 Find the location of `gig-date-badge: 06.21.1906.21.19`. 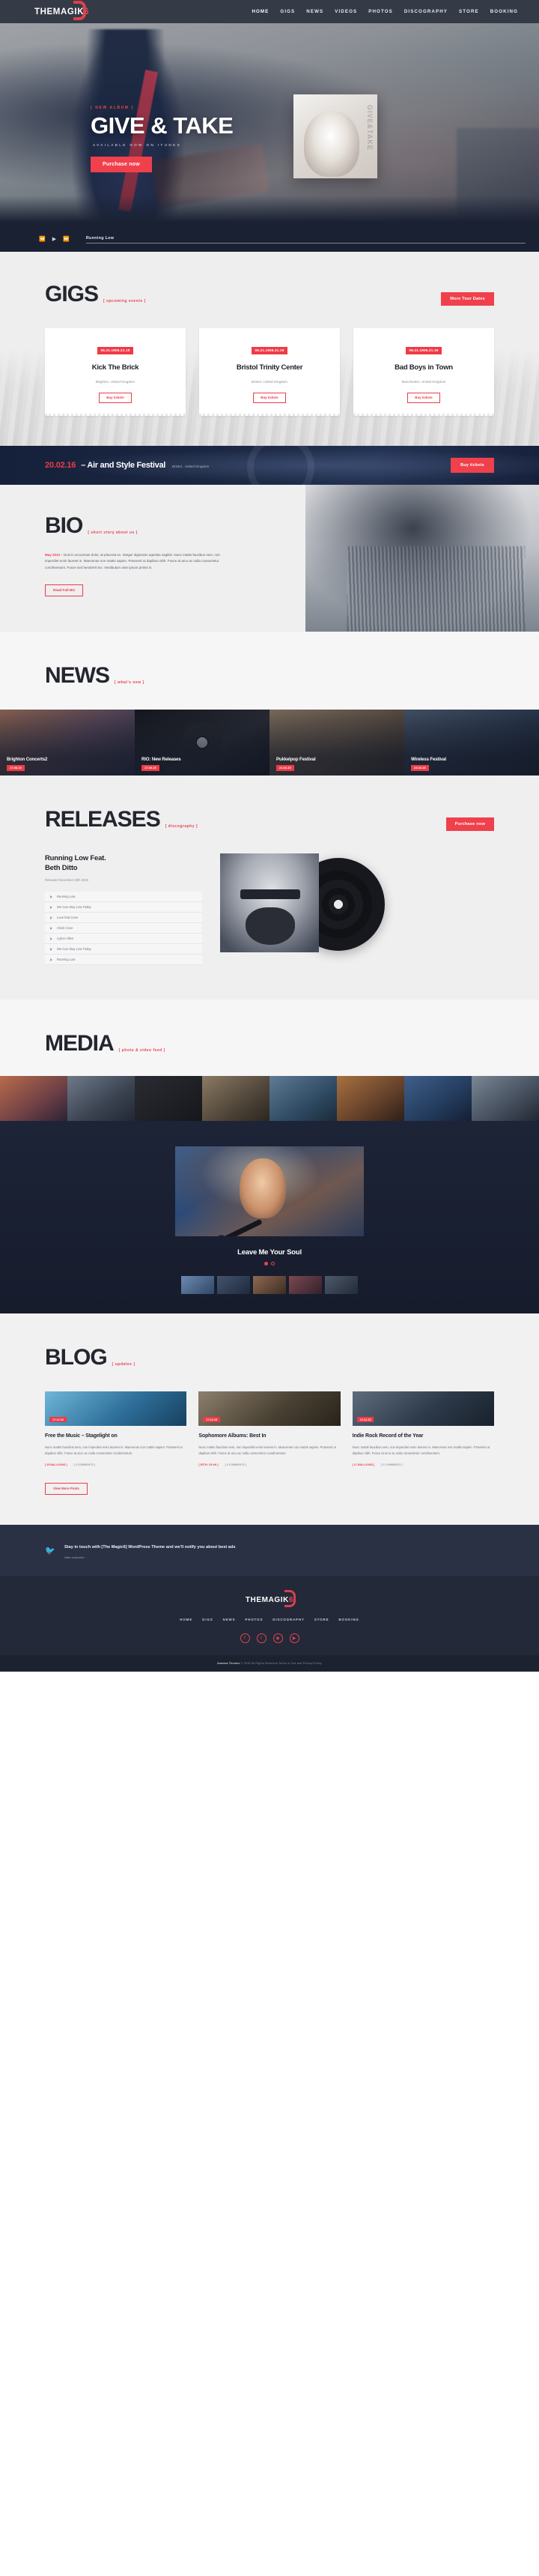

gig-date-badge: 06.21.1906.21.19 is located at coordinates (115, 350).